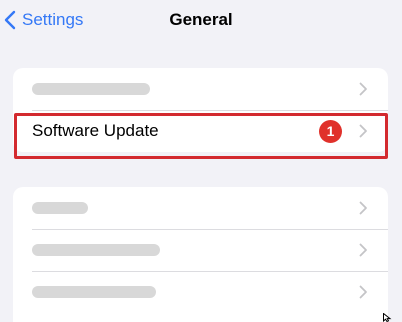 This screenshot has height=322, width=402. I want to click on update-count-badge: 1, so click(330, 131).